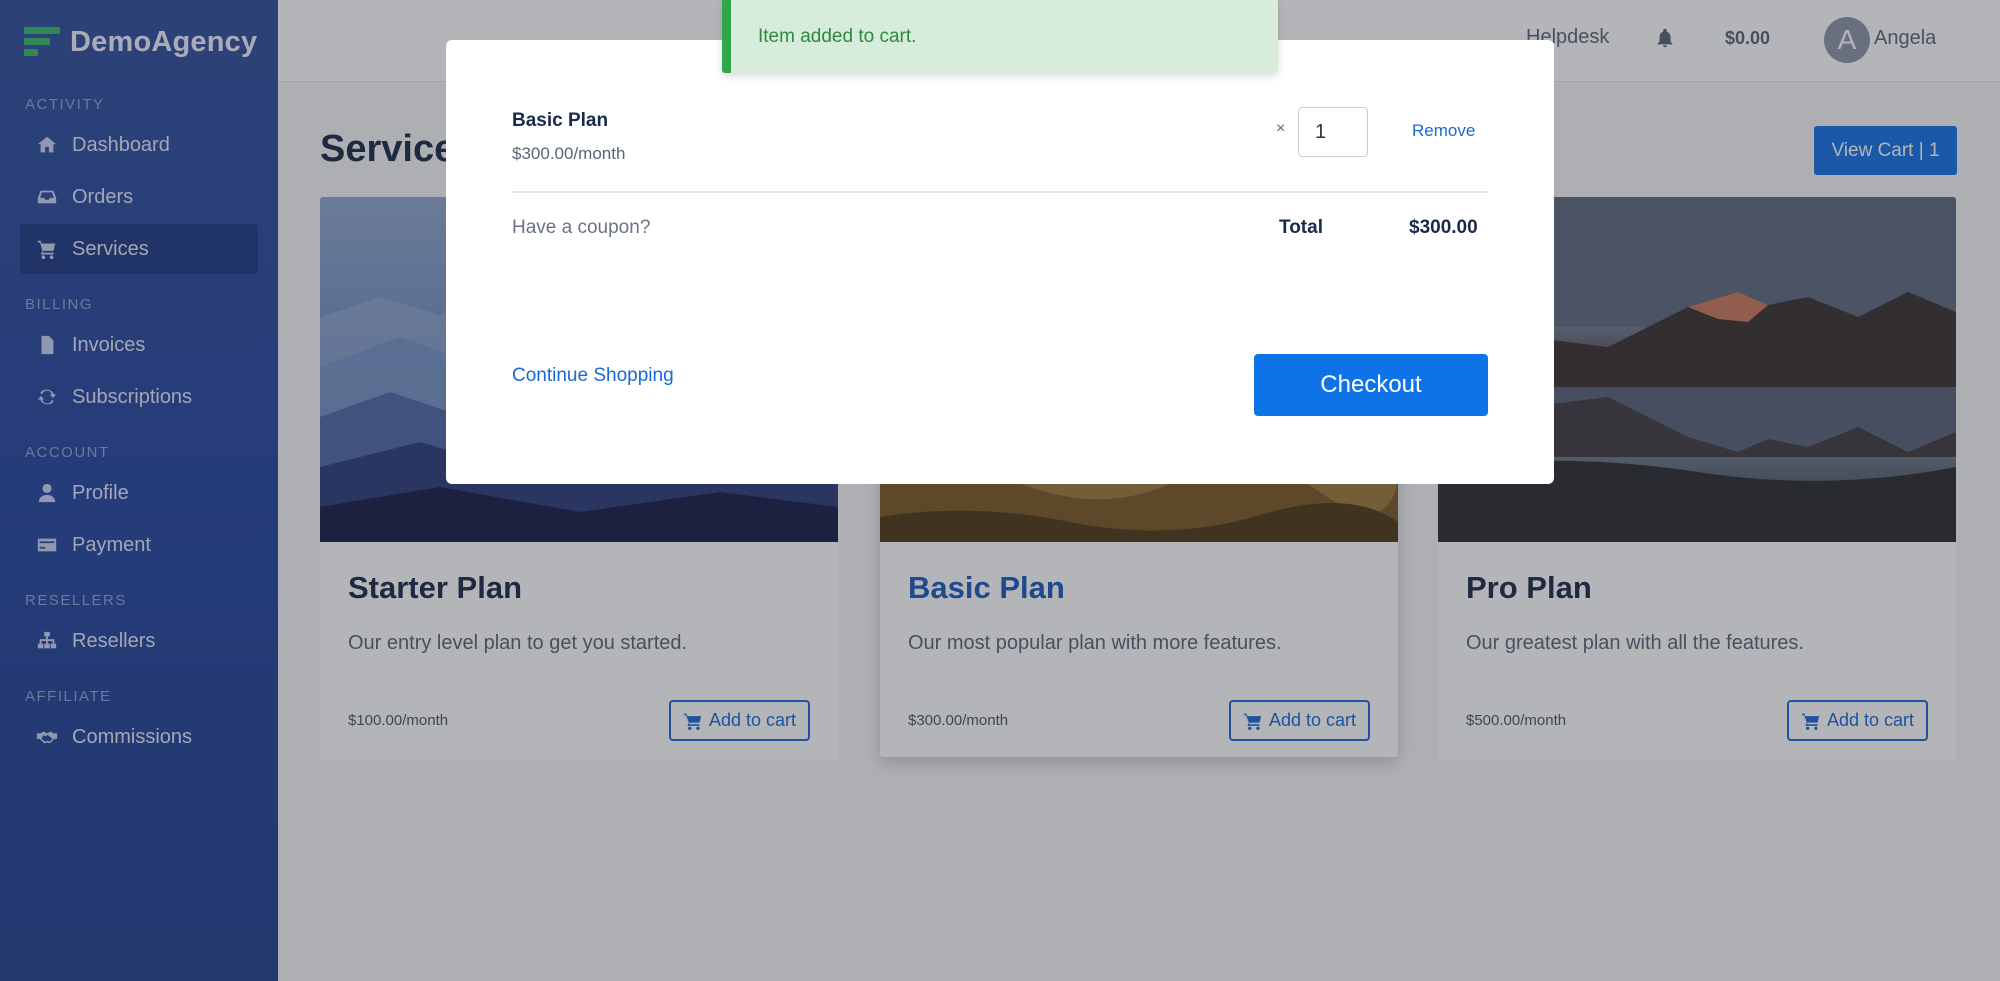 The height and width of the screenshot is (981, 2000). What do you see at coordinates (1443, 227) in the screenshot?
I see `total-value: $300.00` at bounding box center [1443, 227].